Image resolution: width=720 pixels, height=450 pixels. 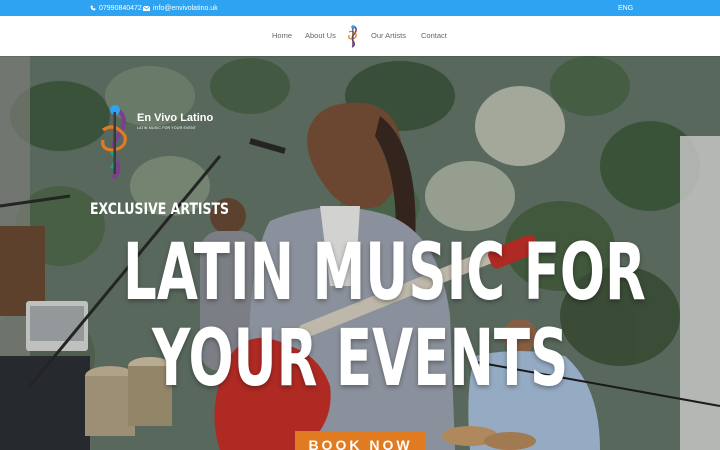 I want to click on phone-number: 07990840472, so click(x=120, y=8).